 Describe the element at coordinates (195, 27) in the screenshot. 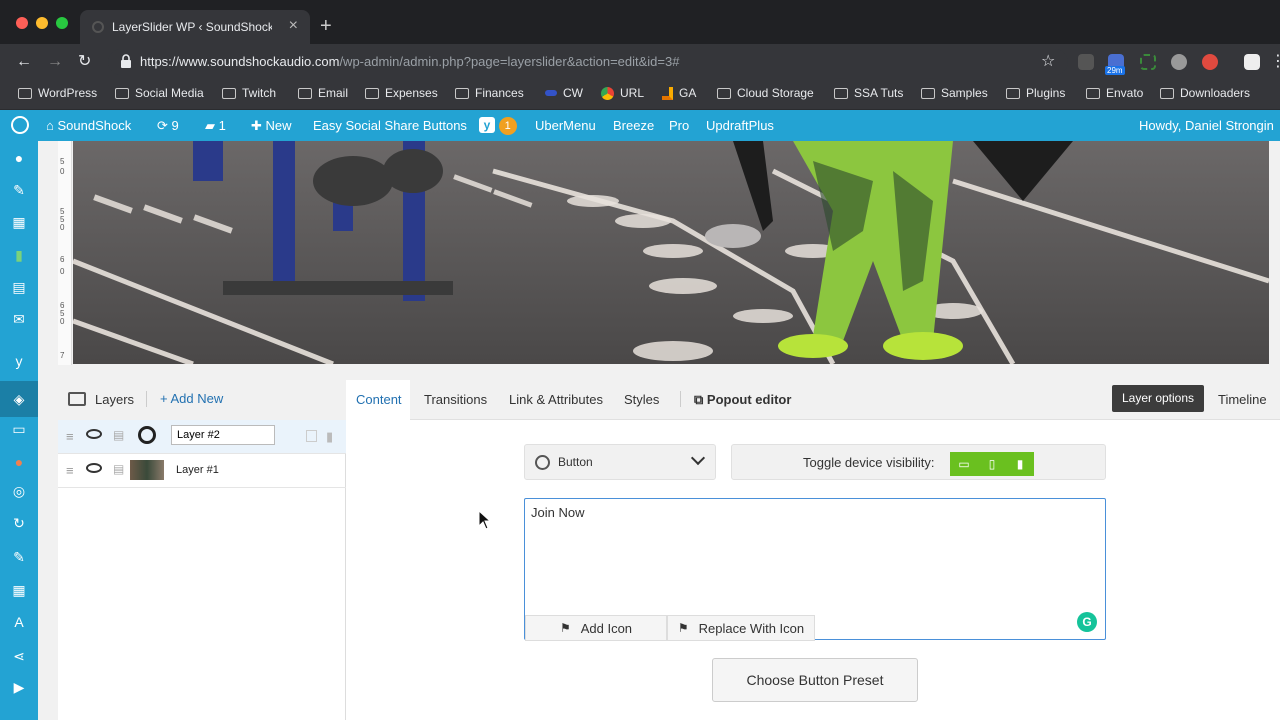

I see `browser-tab: LayerSlider WP ‹ SoundShock ×` at that location.